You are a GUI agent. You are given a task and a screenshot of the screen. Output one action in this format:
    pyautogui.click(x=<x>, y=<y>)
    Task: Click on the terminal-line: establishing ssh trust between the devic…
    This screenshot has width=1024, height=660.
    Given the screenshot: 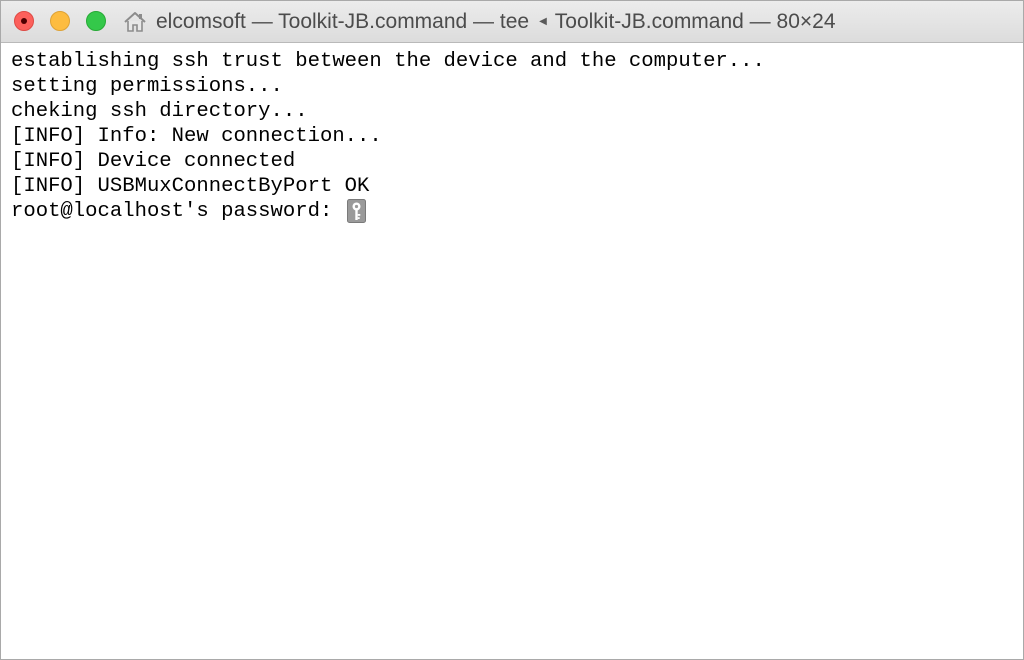 What is the action you would take?
    pyautogui.click(x=388, y=61)
    